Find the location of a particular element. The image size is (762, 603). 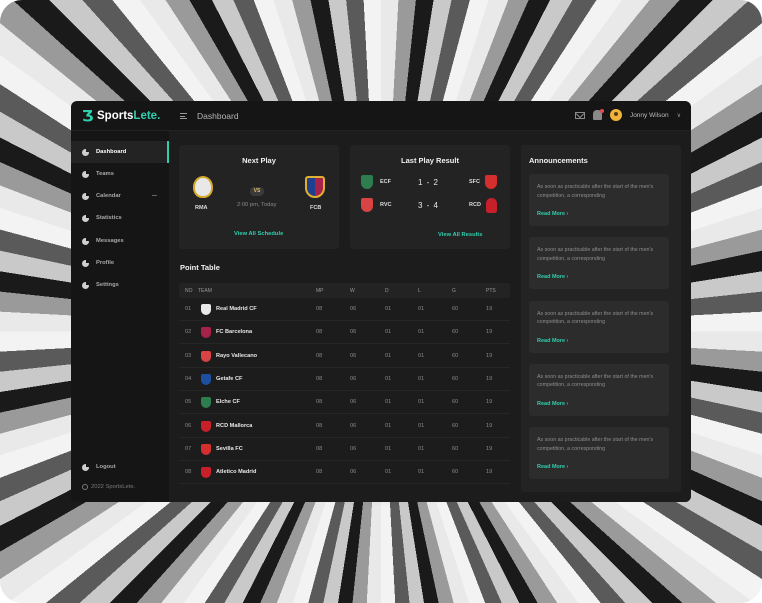

view-all-schedule-link: View All Schedule is located at coordinates (258, 234).